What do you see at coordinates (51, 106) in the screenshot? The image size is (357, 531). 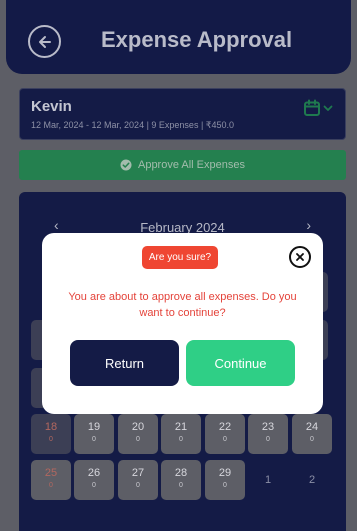 I see `user-name: Kevin` at bounding box center [51, 106].